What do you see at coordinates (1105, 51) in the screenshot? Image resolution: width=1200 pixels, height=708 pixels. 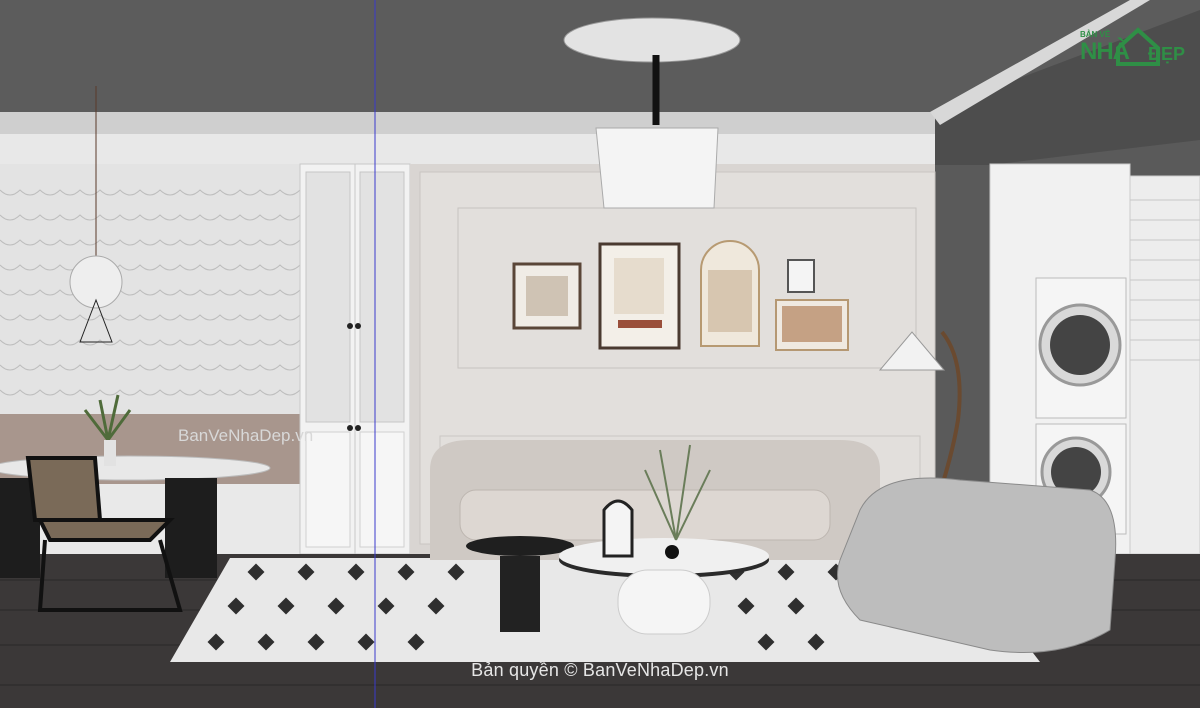 I see `logo-main-text: NHÀ` at bounding box center [1105, 51].